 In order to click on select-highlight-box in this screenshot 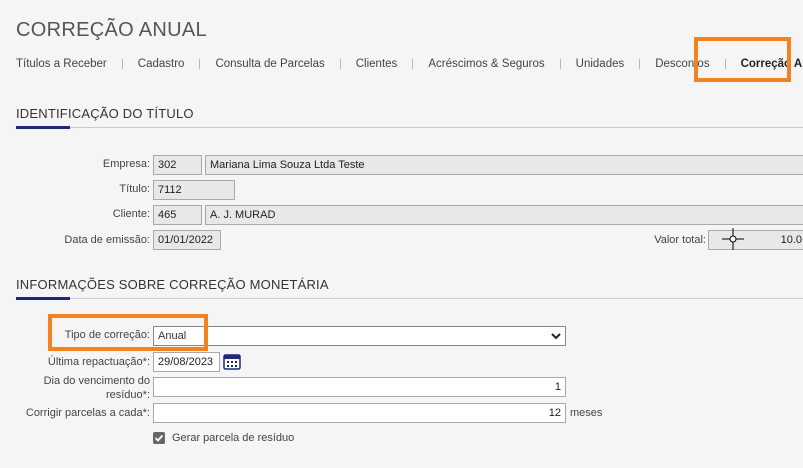, I will do `click(128, 332)`.